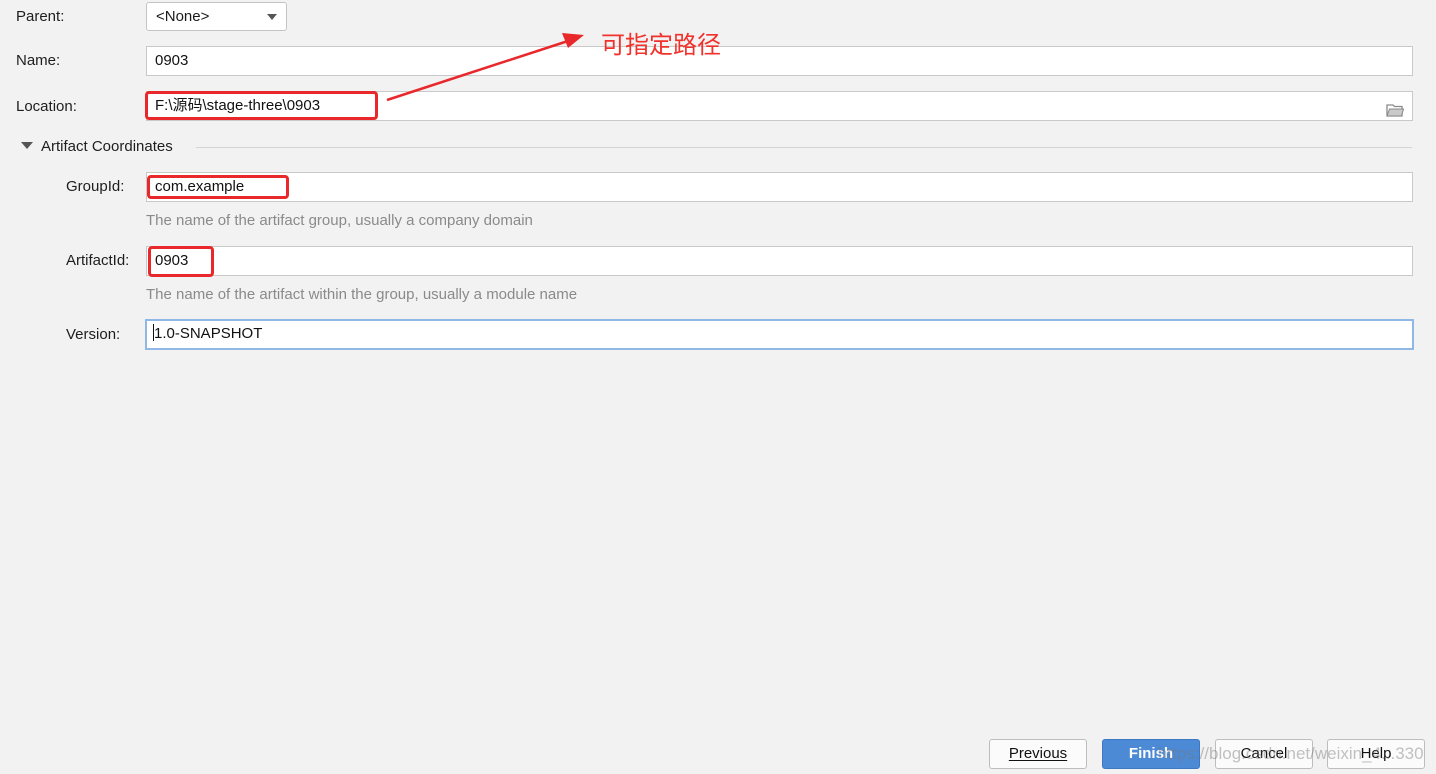 The image size is (1436, 774). I want to click on help-button: Help, so click(1376, 754).